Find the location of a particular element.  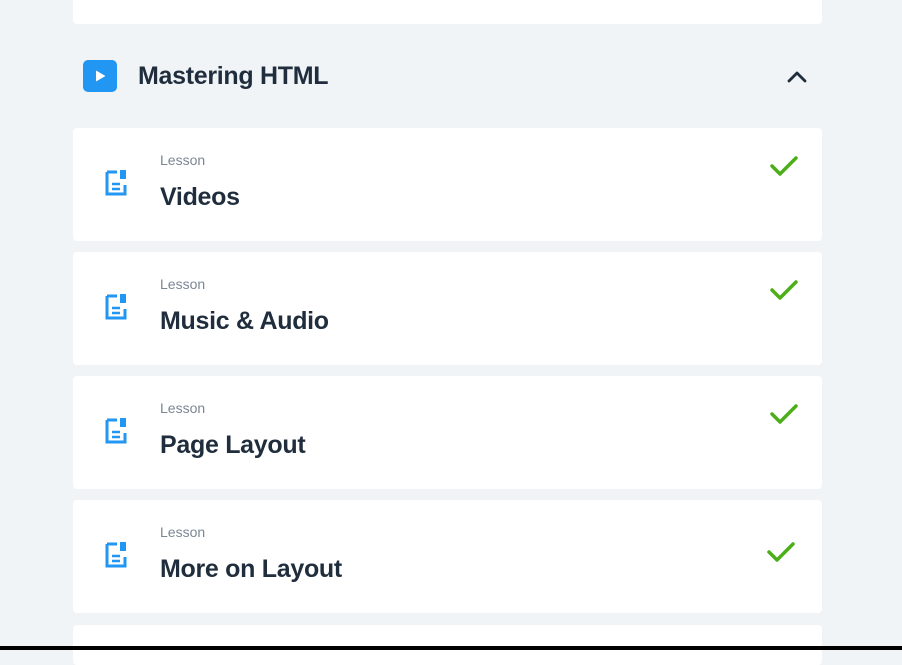

chevron-up-icon is located at coordinates (797, 76).